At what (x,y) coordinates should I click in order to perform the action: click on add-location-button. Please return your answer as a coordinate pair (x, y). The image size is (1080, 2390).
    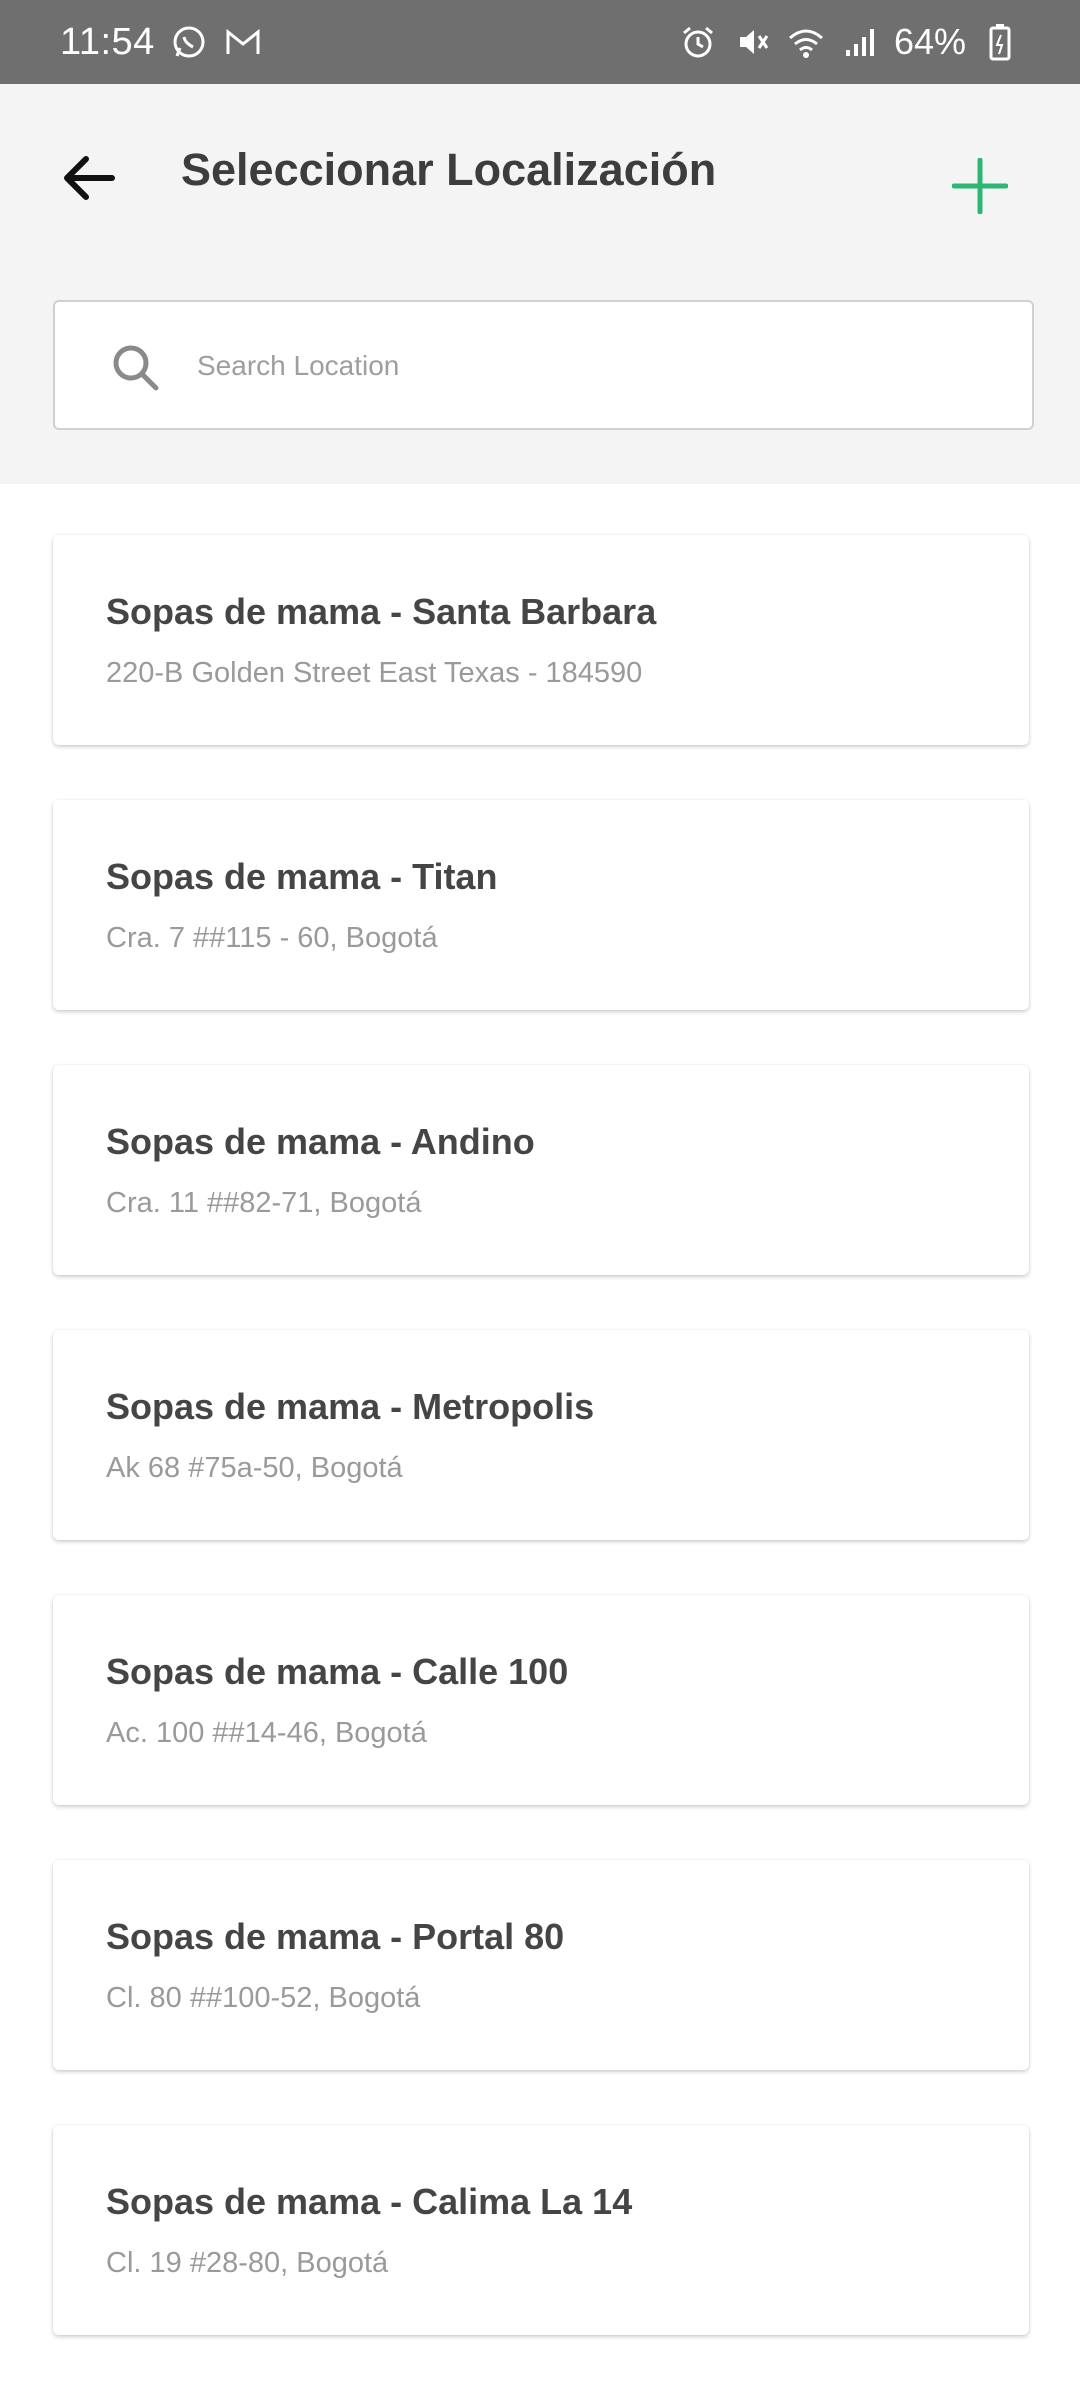
    Looking at the image, I should click on (980, 186).